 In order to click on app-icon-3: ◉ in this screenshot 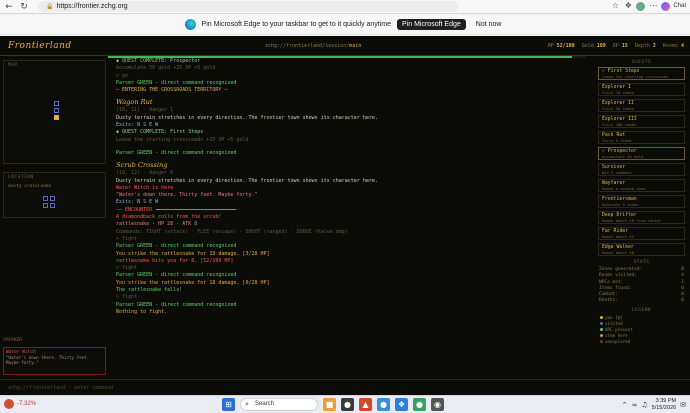, I will do `click(437, 404)`.